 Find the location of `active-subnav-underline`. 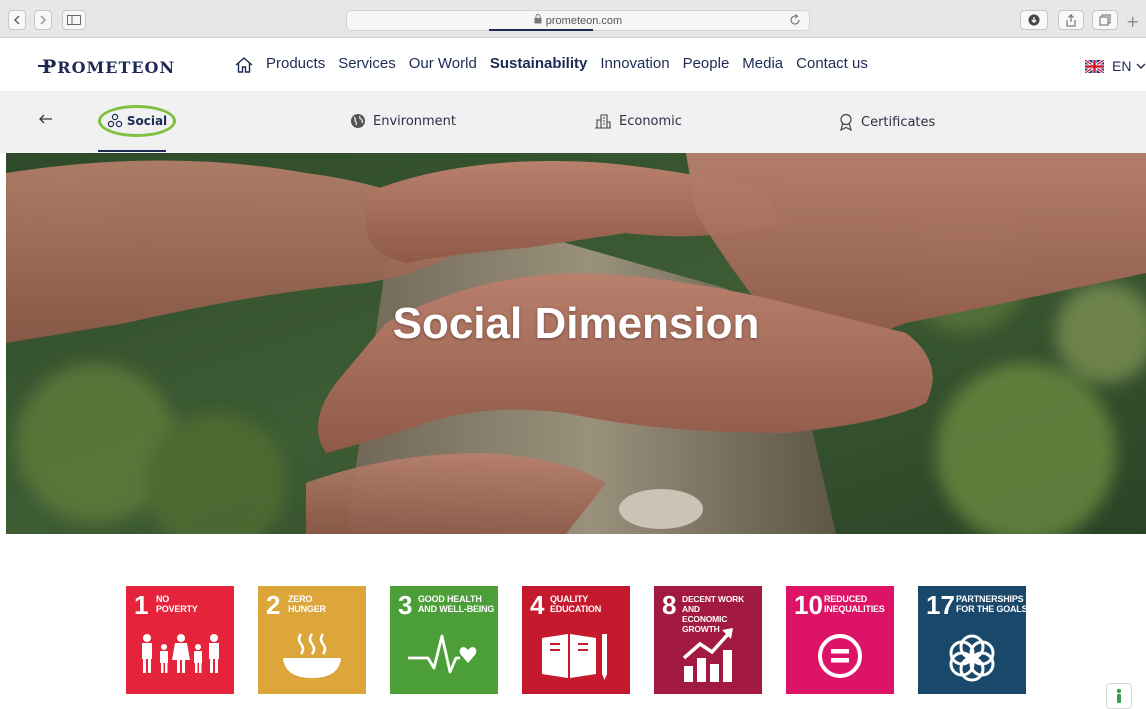

active-subnav-underline is located at coordinates (132, 151).